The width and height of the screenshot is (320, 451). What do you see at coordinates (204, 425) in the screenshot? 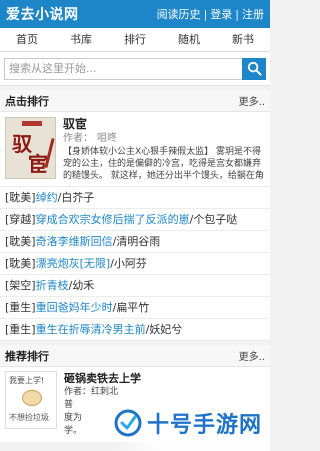
I see `watermark-text: 十号手游网` at bounding box center [204, 425].